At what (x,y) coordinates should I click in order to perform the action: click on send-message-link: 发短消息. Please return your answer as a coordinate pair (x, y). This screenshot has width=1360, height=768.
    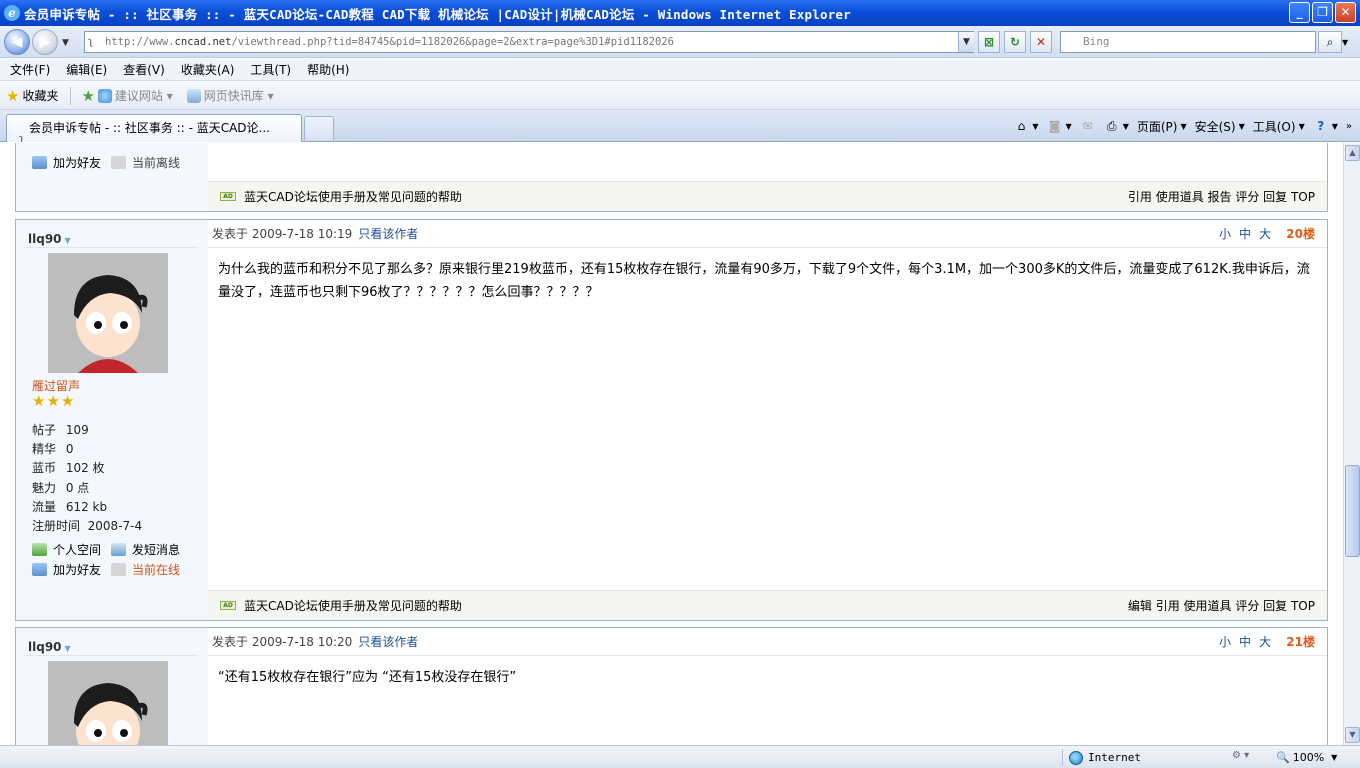
    Looking at the image, I should click on (156, 549).